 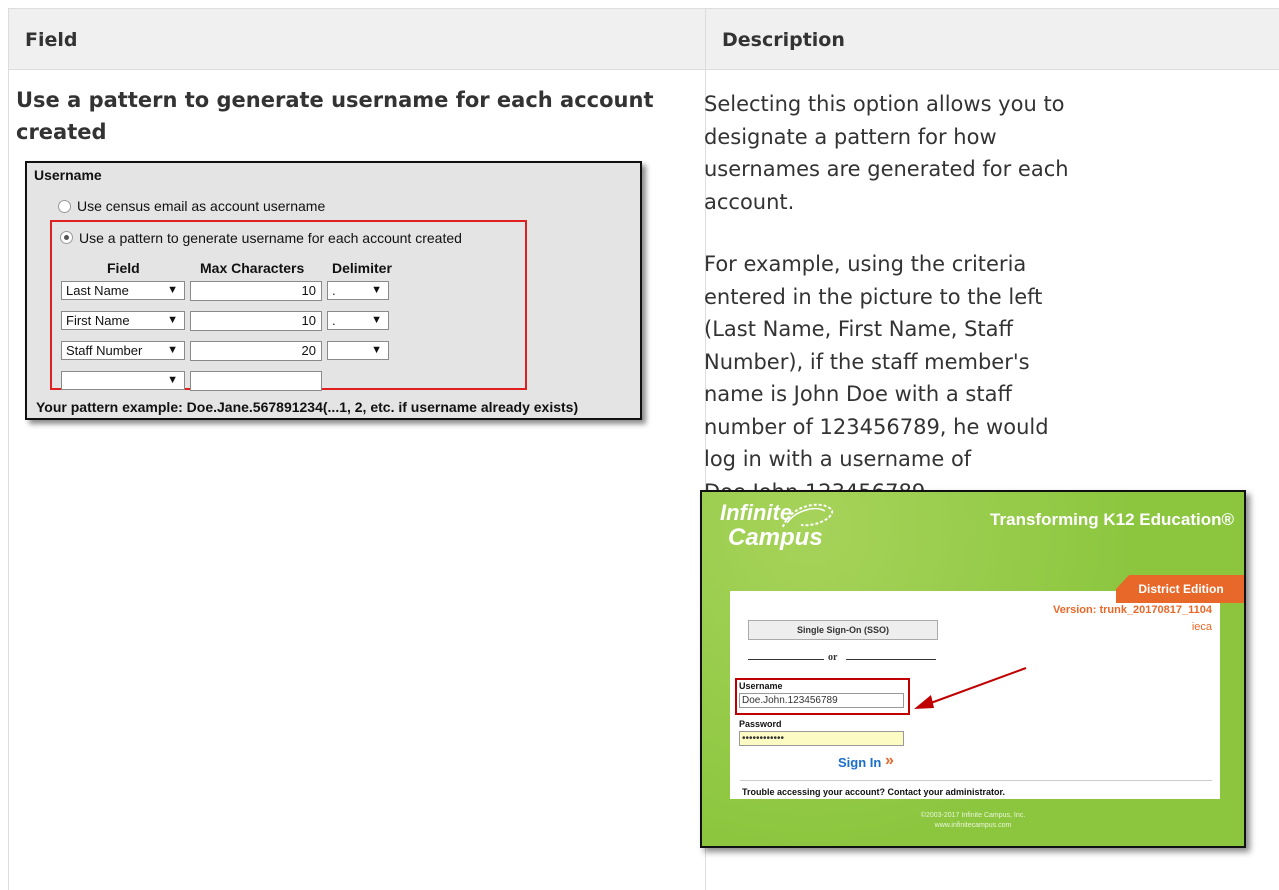 What do you see at coordinates (362, 268) in the screenshot?
I see `col-delimiter-header: Delimiter` at bounding box center [362, 268].